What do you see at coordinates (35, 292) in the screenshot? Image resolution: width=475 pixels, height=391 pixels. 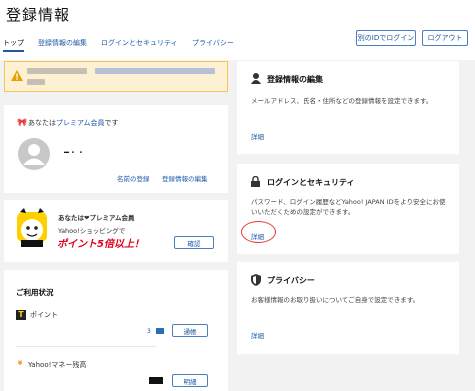 I see `usage-title: ご利用状況` at bounding box center [35, 292].